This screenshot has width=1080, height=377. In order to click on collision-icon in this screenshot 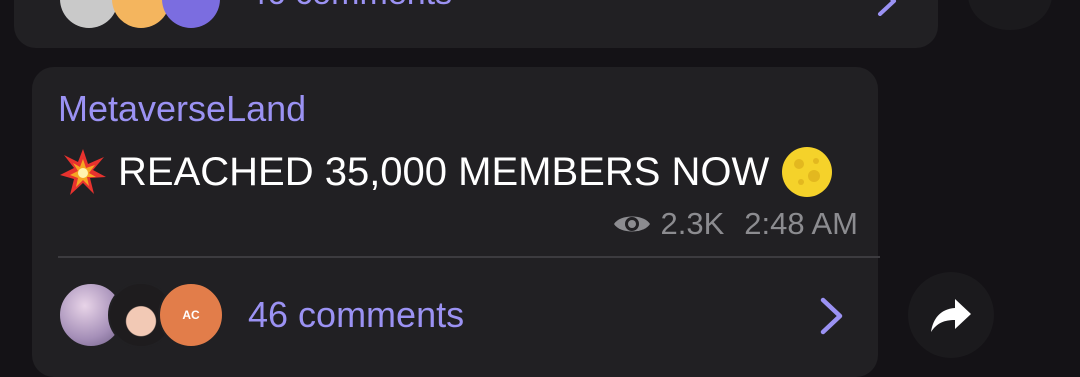, I will do `click(83, 172)`.